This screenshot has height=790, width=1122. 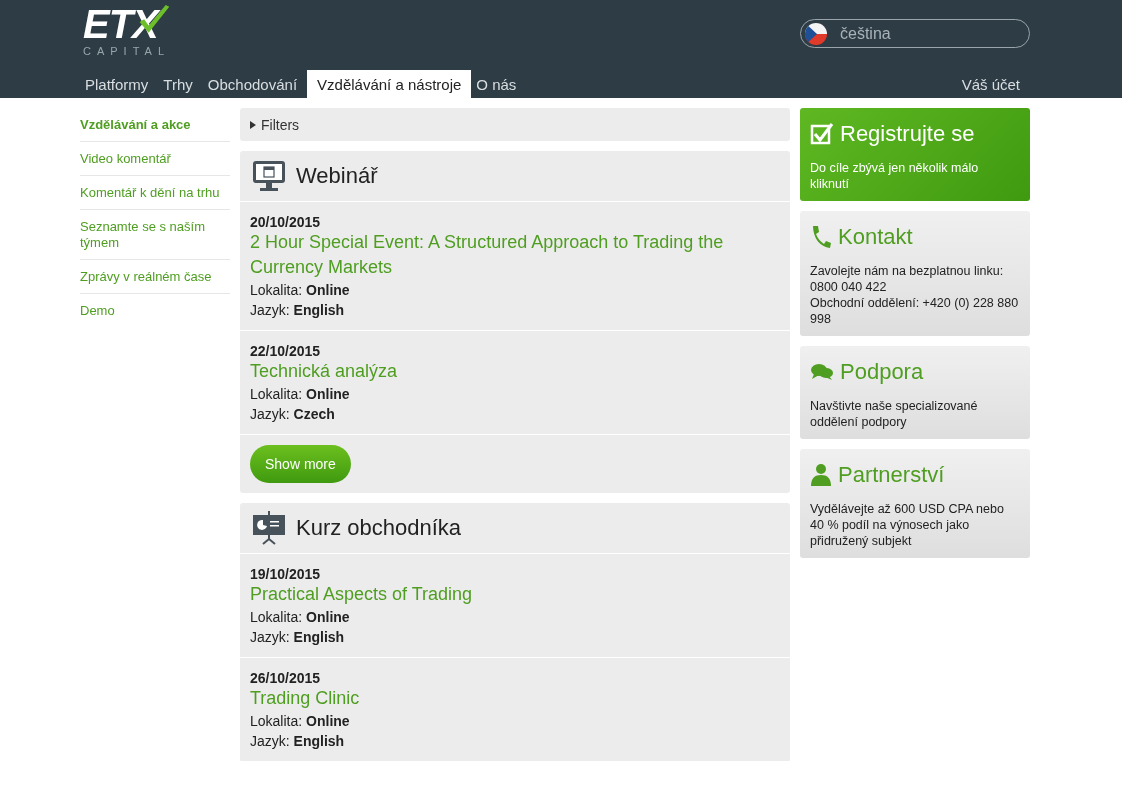 What do you see at coordinates (816, 33) in the screenshot?
I see `czech-flag-icon` at bounding box center [816, 33].